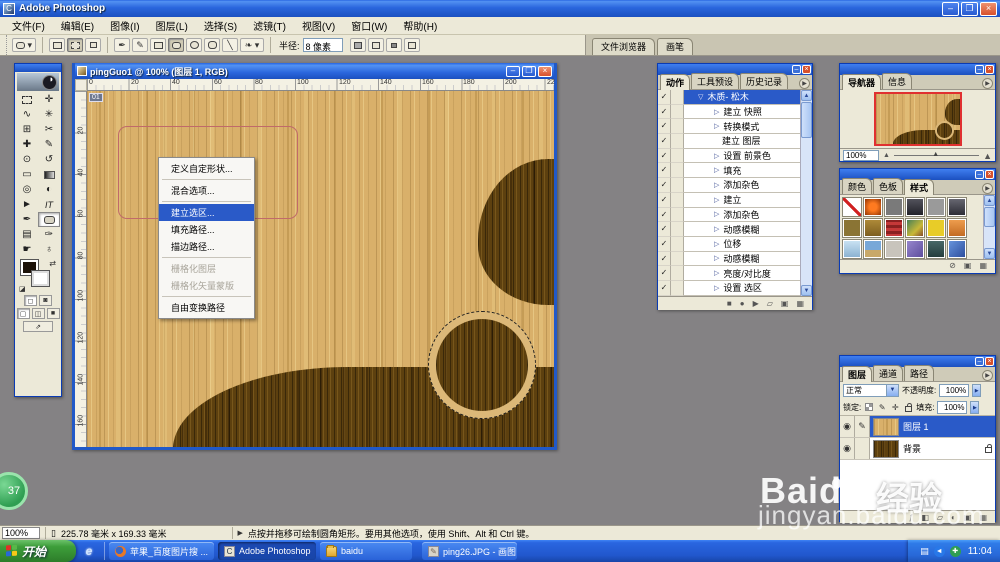 The image size is (1000, 562). What do you see at coordinates (40, 278) in the screenshot?
I see `background-color-swatch` at bounding box center [40, 278].